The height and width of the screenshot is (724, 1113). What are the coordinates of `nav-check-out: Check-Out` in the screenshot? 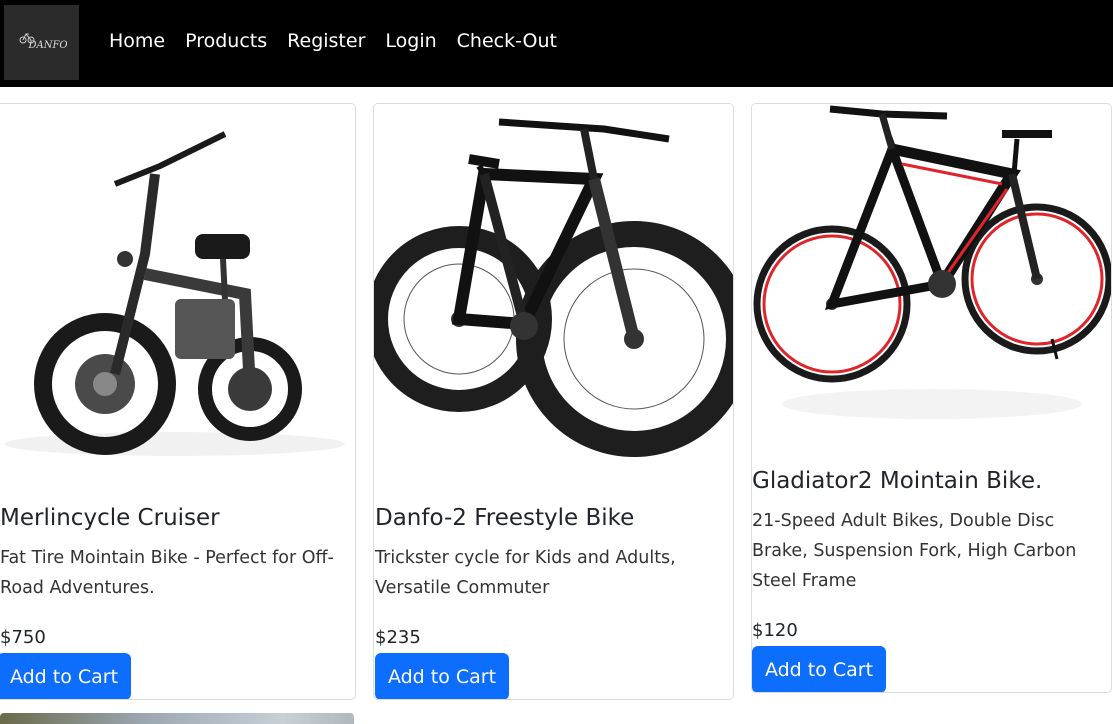 It's located at (507, 41).